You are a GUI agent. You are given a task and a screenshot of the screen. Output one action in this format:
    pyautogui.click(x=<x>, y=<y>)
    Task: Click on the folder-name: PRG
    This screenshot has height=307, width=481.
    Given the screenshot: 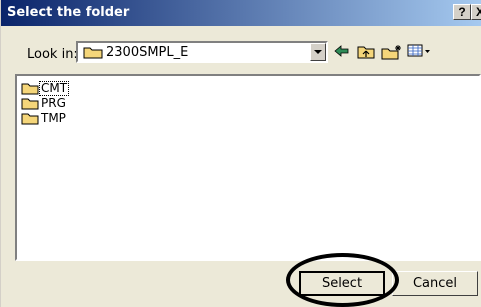 What is the action you would take?
    pyautogui.click(x=53, y=103)
    